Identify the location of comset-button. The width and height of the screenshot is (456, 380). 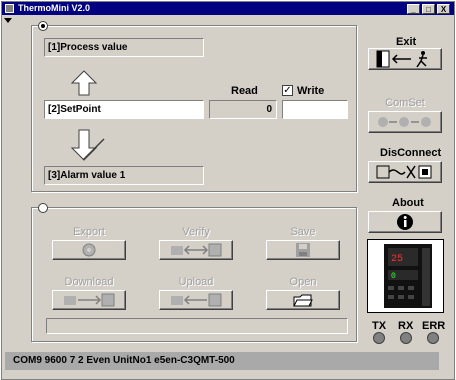
(405, 122).